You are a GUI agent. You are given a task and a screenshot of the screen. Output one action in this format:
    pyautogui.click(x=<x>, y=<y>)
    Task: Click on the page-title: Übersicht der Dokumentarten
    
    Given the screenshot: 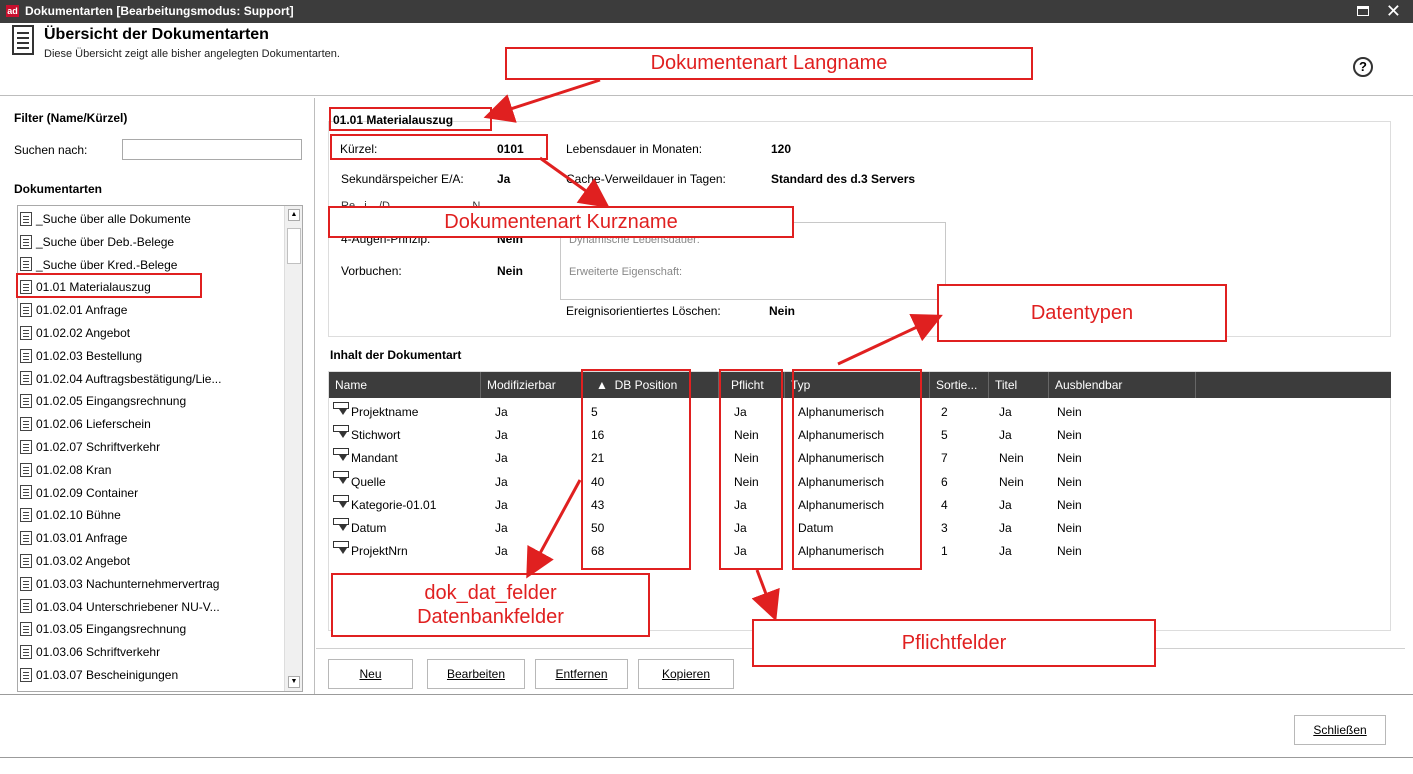 What is the action you would take?
    pyautogui.click(x=156, y=34)
    